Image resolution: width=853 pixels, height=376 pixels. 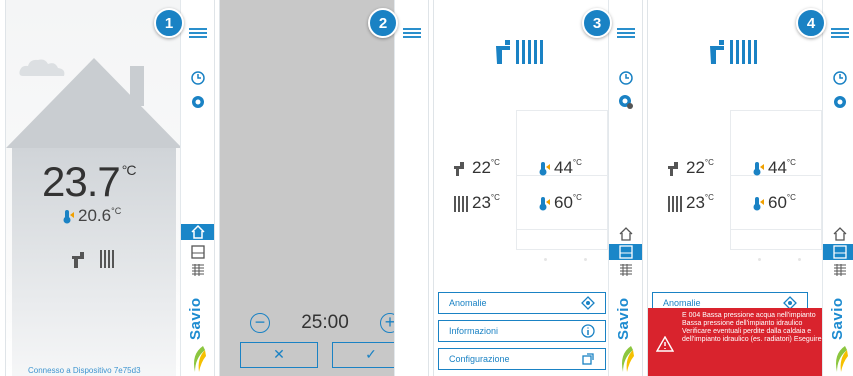 What do you see at coordinates (811, 23) in the screenshot?
I see `step-badge: 4` at bounding box center [811, 23].